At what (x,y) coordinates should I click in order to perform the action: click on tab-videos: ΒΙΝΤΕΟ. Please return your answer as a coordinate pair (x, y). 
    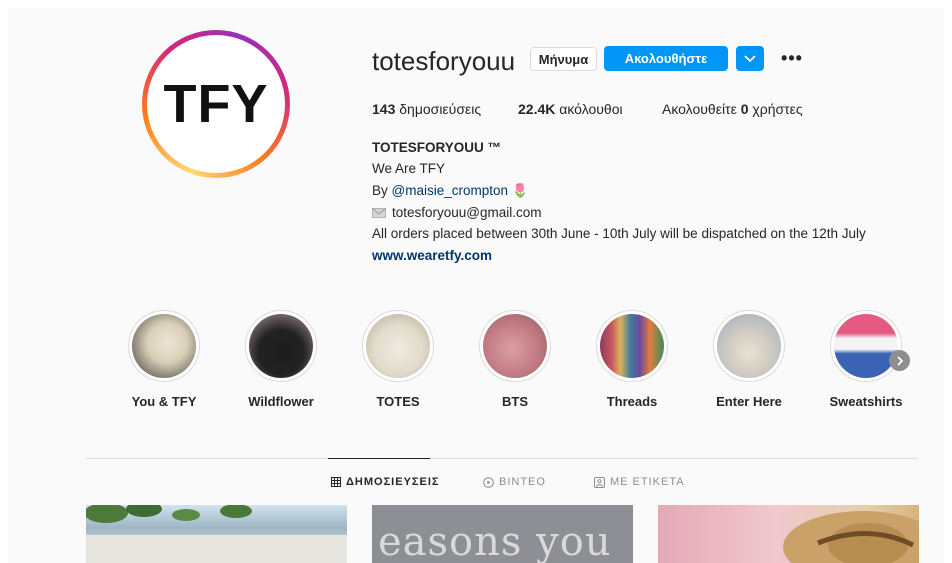
    Looking at the image, I should click on (514, 482).